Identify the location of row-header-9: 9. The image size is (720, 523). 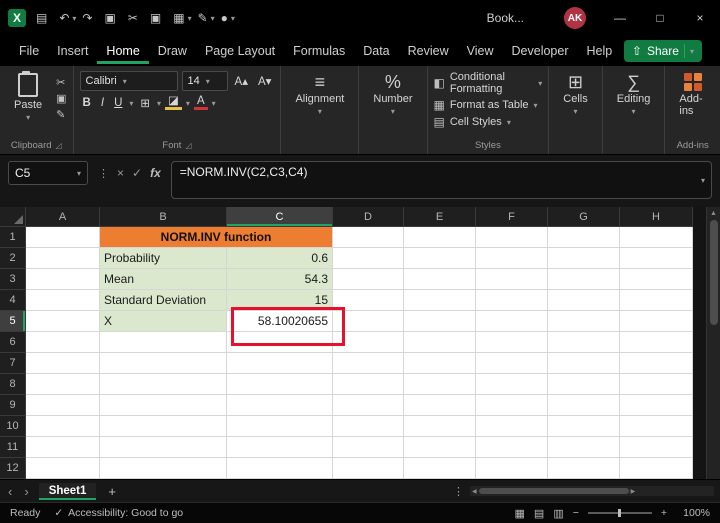
(13, 405).